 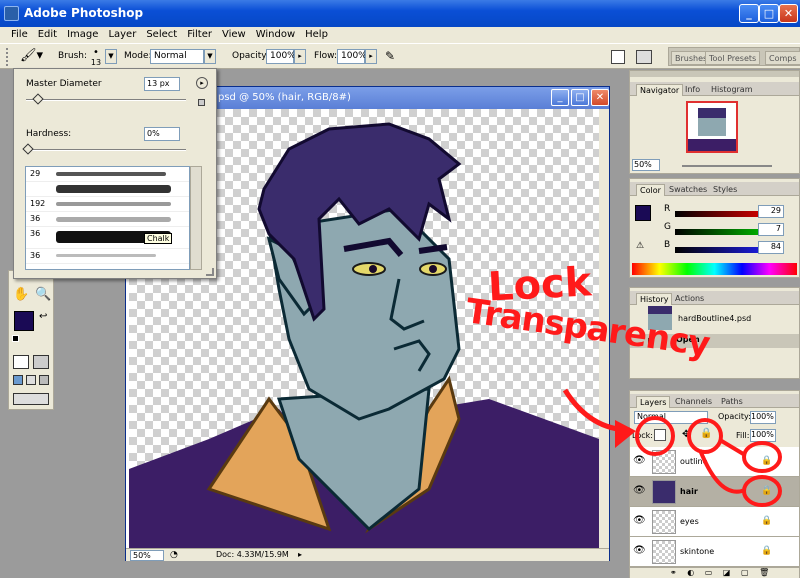 What do you see at coordinates (625, 434) in the screenshot?
I see `annotation-arrowhead` at bounding box center [625, 434].